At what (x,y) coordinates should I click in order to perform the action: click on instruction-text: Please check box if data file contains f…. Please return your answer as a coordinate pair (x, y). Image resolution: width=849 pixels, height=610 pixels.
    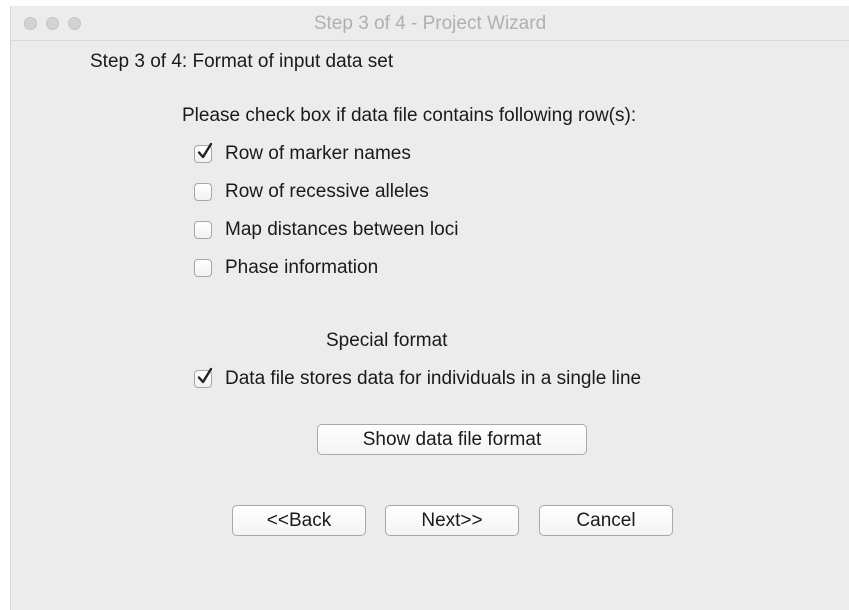
    Looking at the image, I should click on (409, 115).